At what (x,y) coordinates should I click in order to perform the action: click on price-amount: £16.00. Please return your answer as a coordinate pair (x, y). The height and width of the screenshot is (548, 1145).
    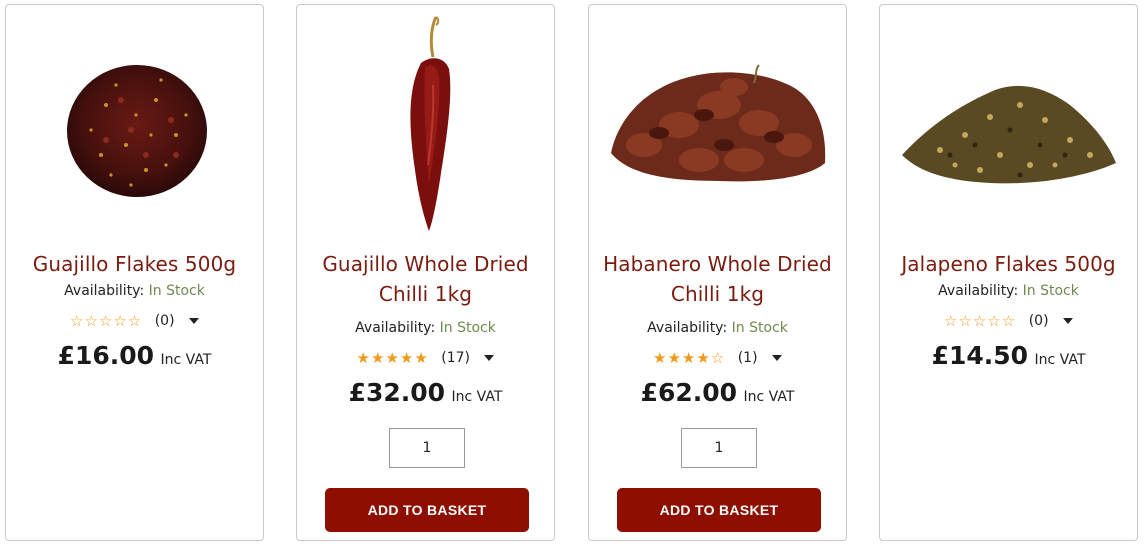
    Looking at the image, I should click on (106, 355).